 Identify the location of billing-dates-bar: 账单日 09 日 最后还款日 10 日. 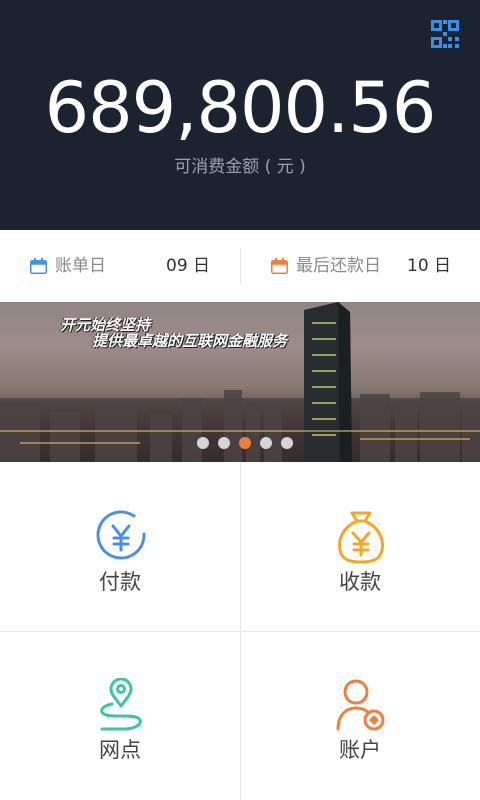
(240, 266).